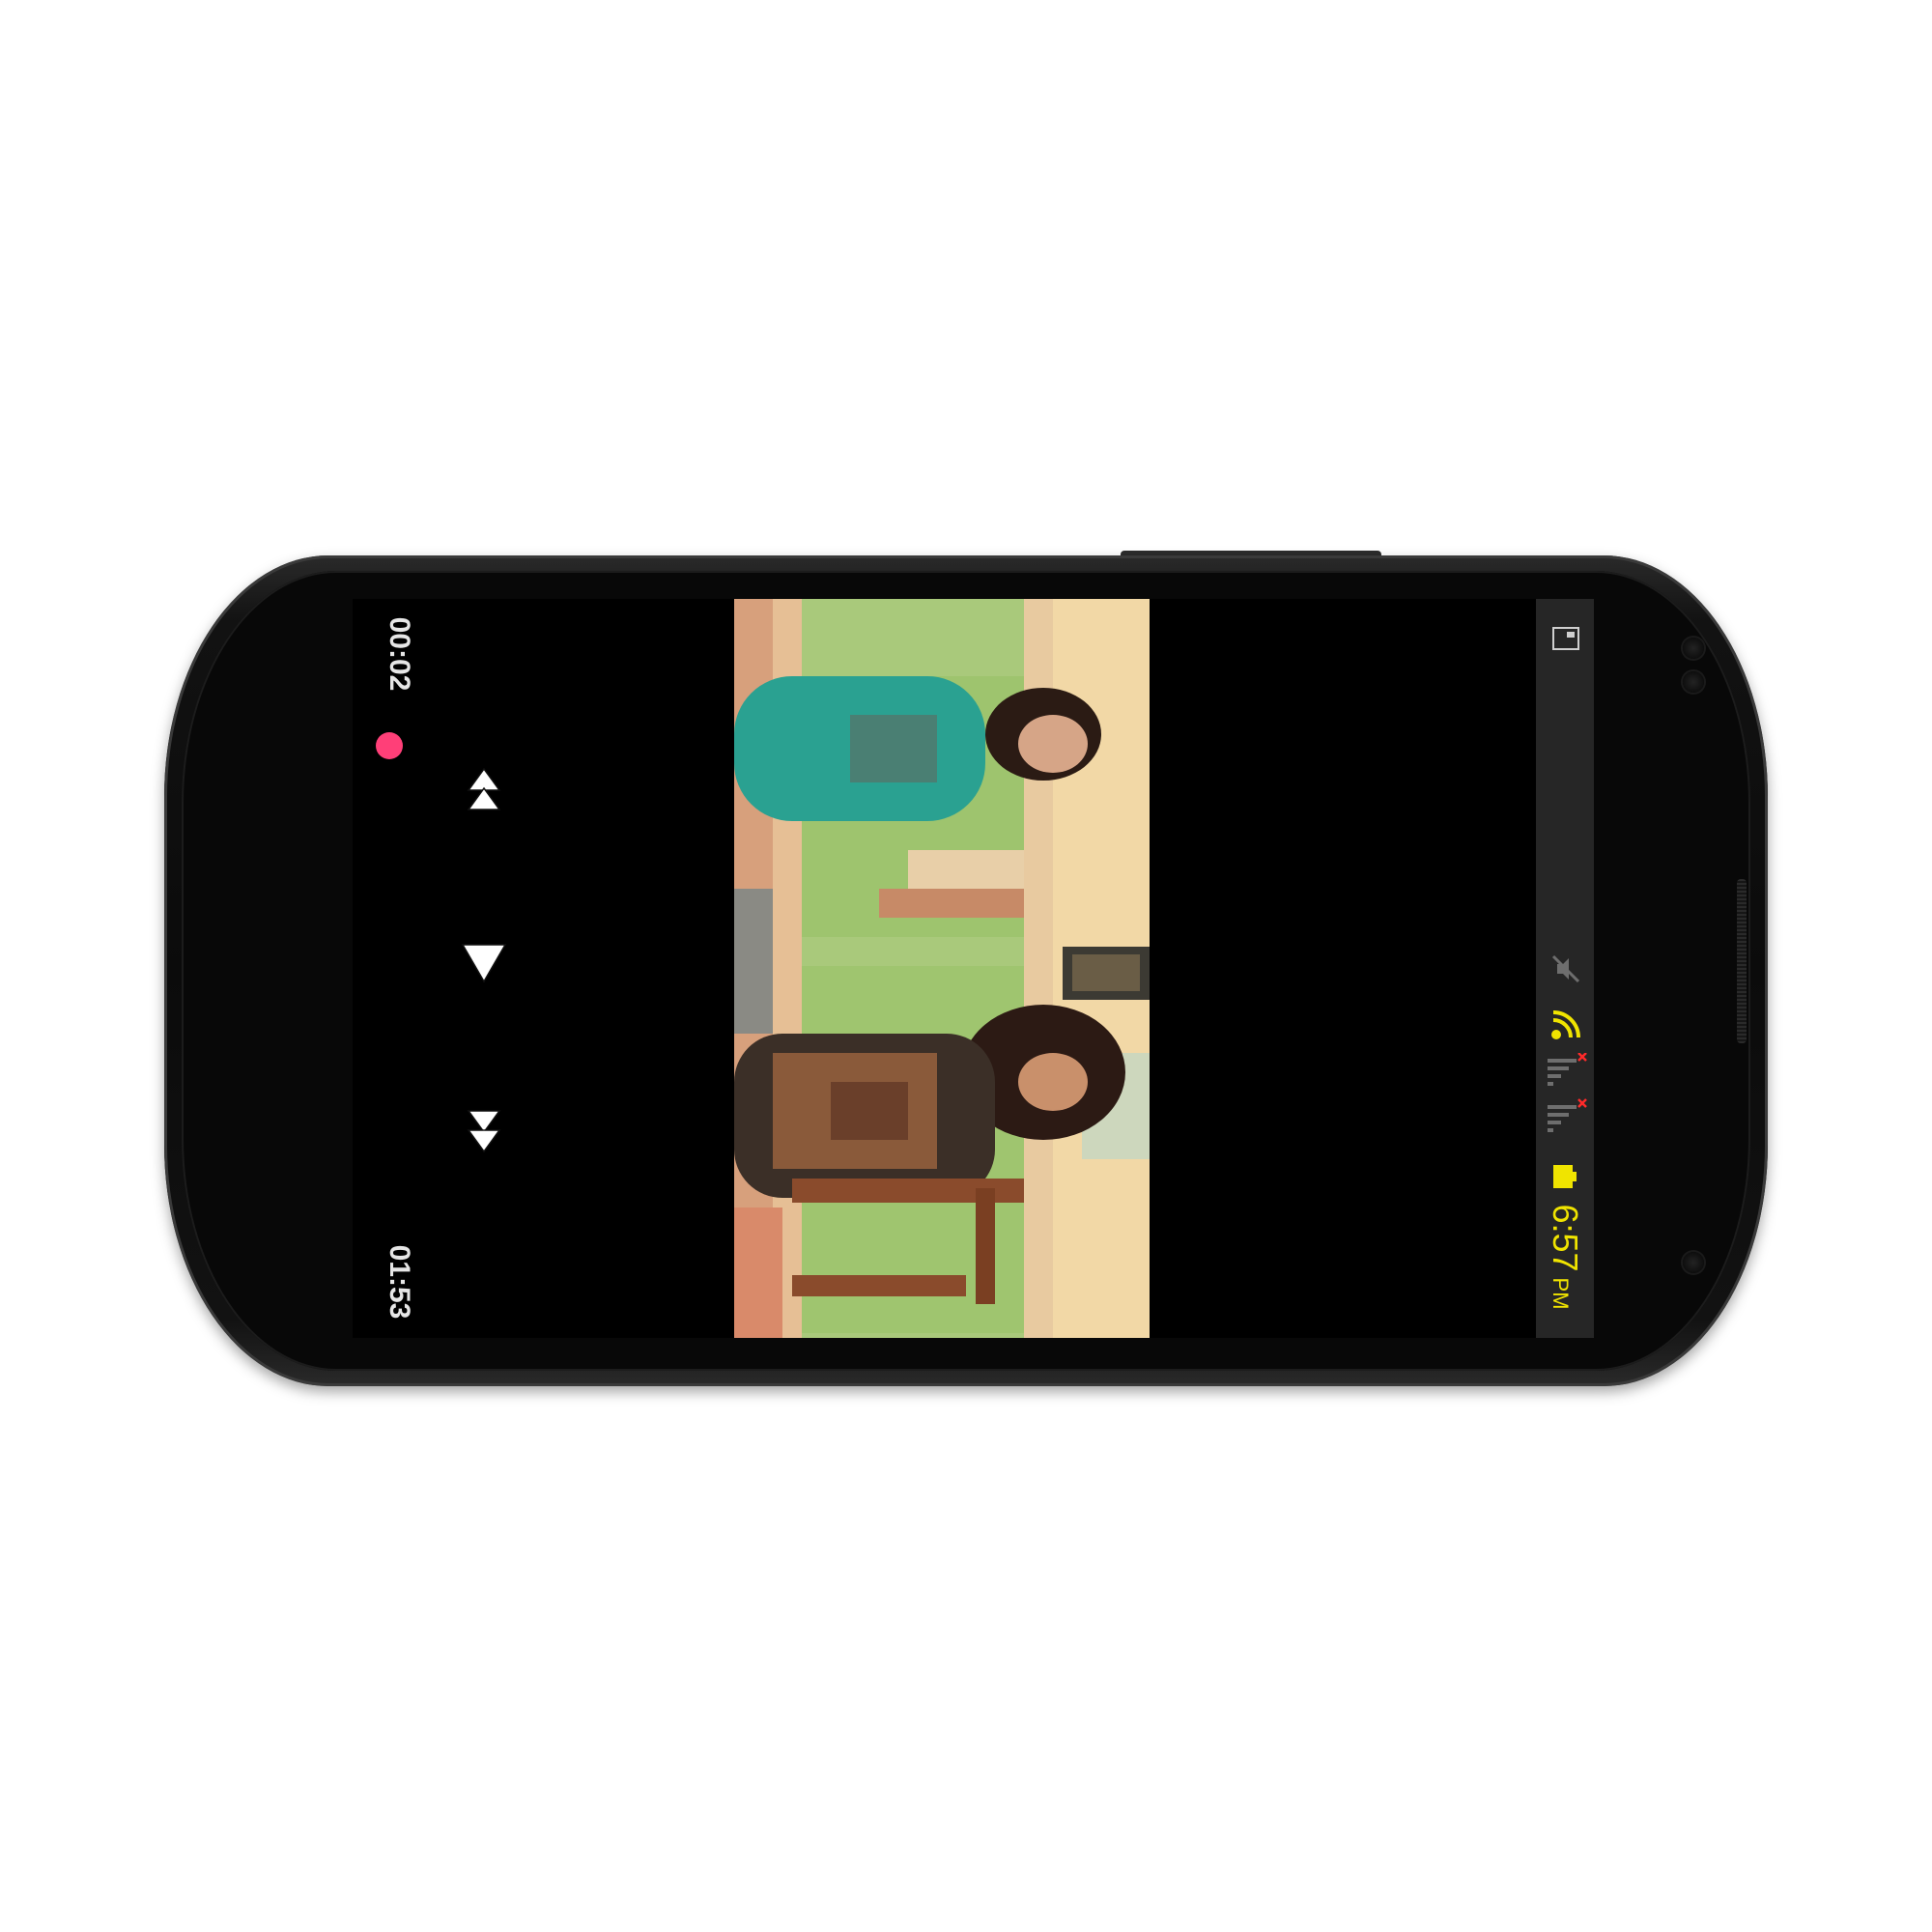 The width and height of the screenshot is (1932, 1932). I want to click on elapsed-time: 00:02, so click(399, 654).